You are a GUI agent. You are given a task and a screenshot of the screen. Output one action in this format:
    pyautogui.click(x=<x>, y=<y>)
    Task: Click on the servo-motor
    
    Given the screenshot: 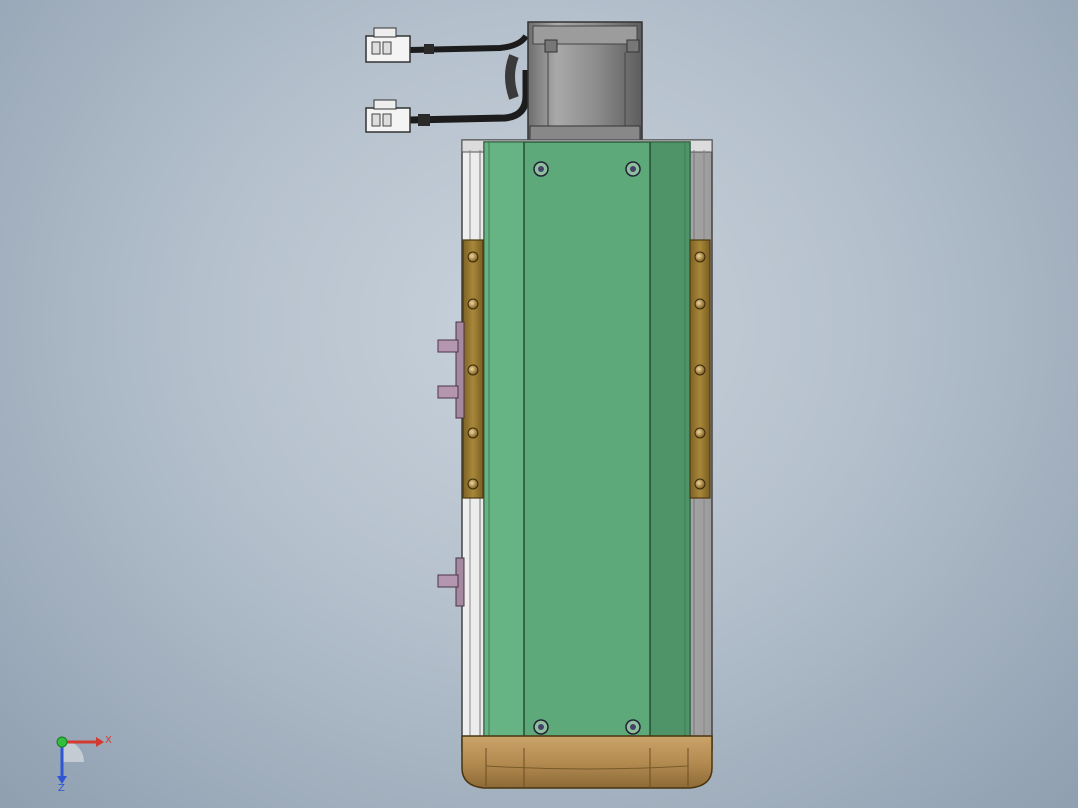 What is the action you would take?
    pyautogui.click(x=585, y=81)
    